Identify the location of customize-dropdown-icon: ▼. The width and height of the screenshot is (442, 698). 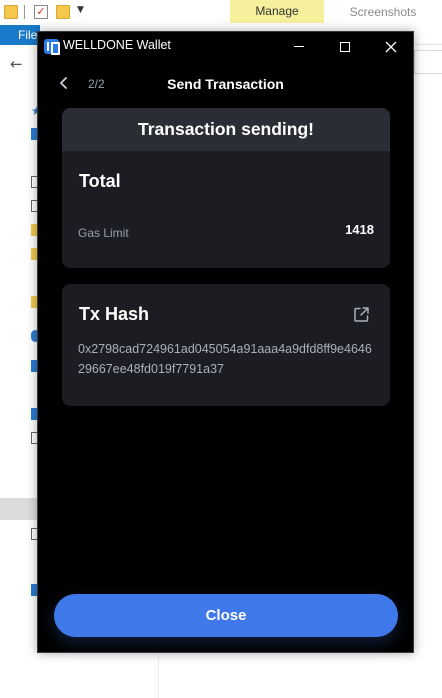
(84, 12).